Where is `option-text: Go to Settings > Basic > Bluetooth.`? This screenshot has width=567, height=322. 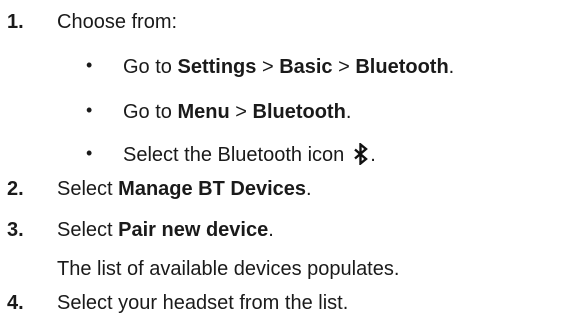 option-text: Go to Settings > Basic > Bluetooth. is located at coordinates (289, 67).